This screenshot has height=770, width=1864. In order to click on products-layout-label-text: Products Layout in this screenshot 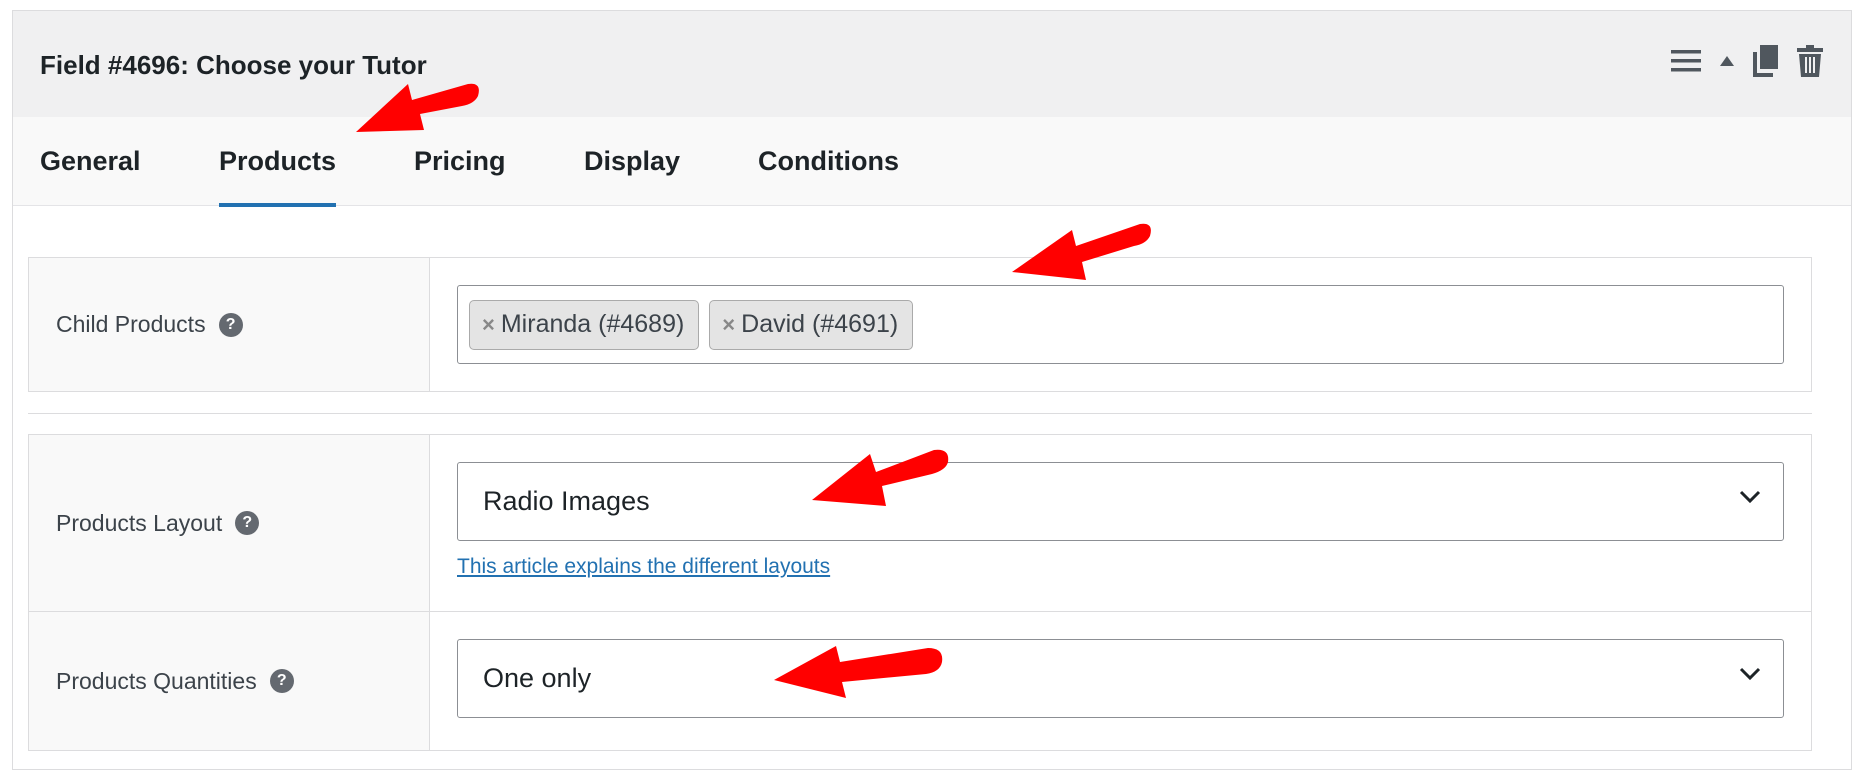, I will do `click(139, 522)`.